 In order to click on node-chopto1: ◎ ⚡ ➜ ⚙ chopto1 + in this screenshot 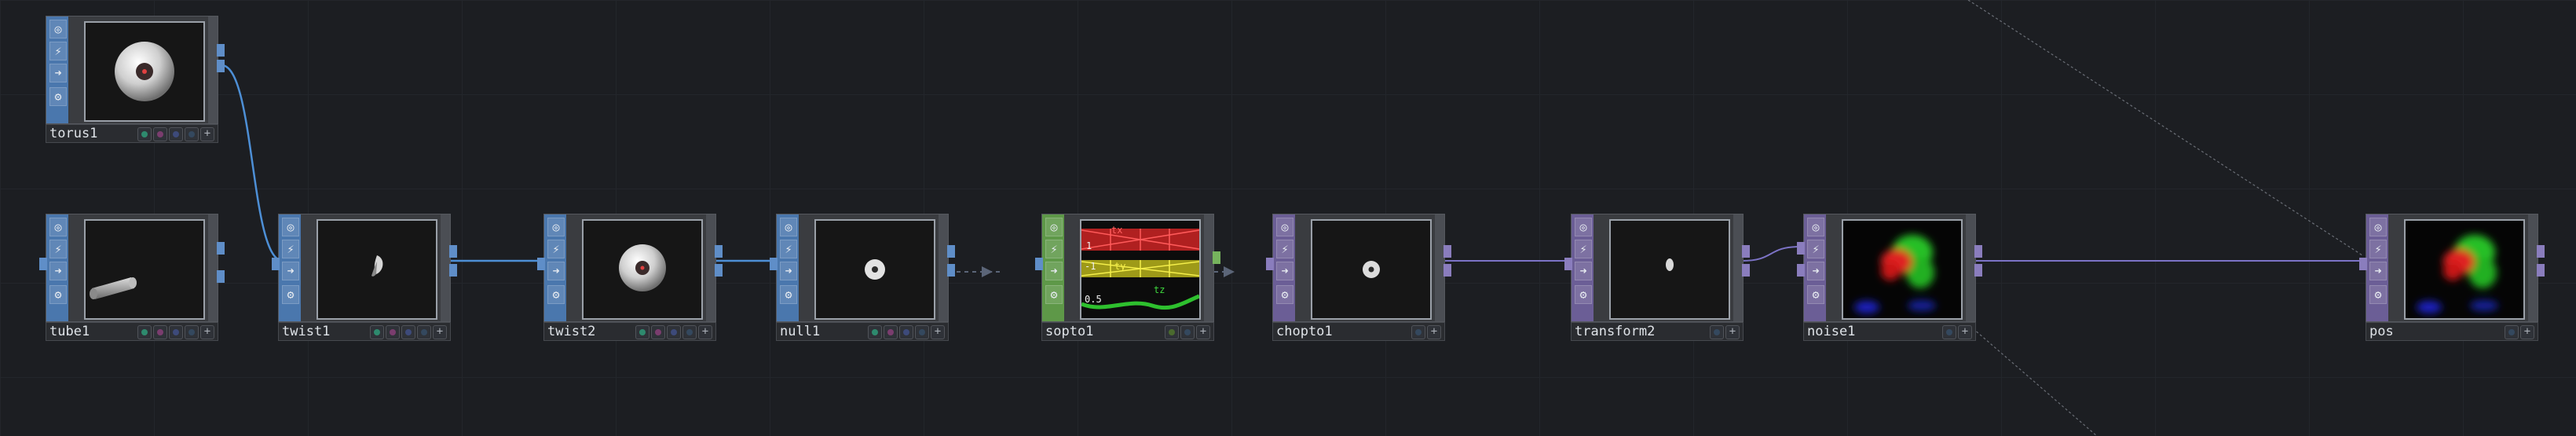, I will do `click(1358, 277)`.